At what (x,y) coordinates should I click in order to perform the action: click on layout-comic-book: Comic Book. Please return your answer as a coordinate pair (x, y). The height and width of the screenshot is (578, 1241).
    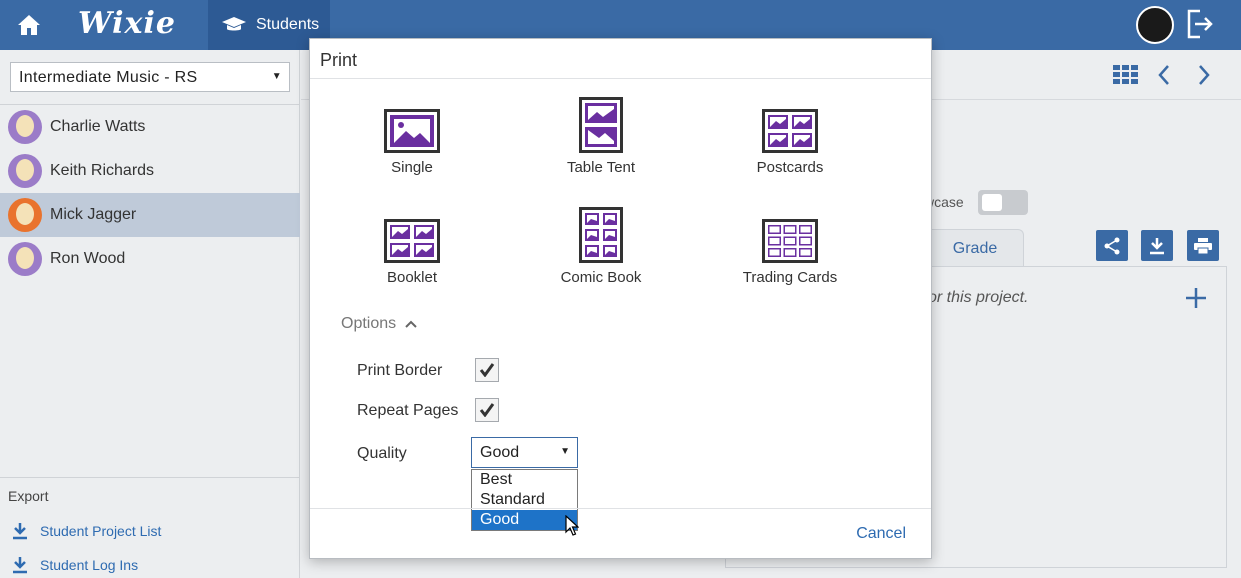
    Looking at the image, I should click on (601, 250).